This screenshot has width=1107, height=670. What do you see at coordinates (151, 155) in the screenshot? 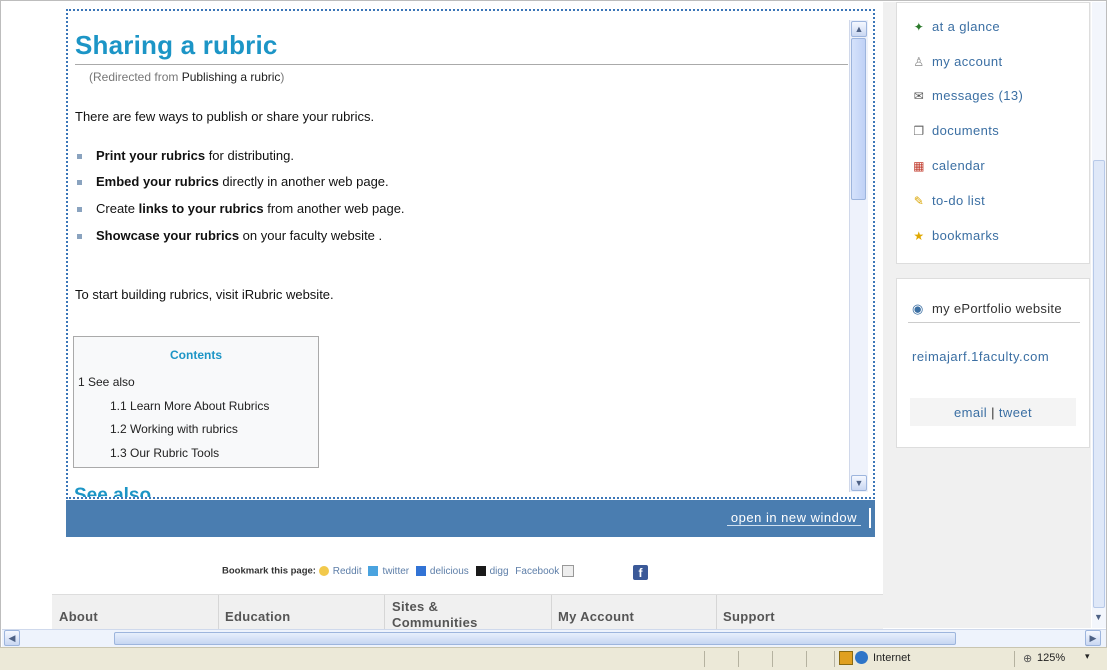
I see `bullet-bold: Print your rubrics` at bounding box center [151, 155].